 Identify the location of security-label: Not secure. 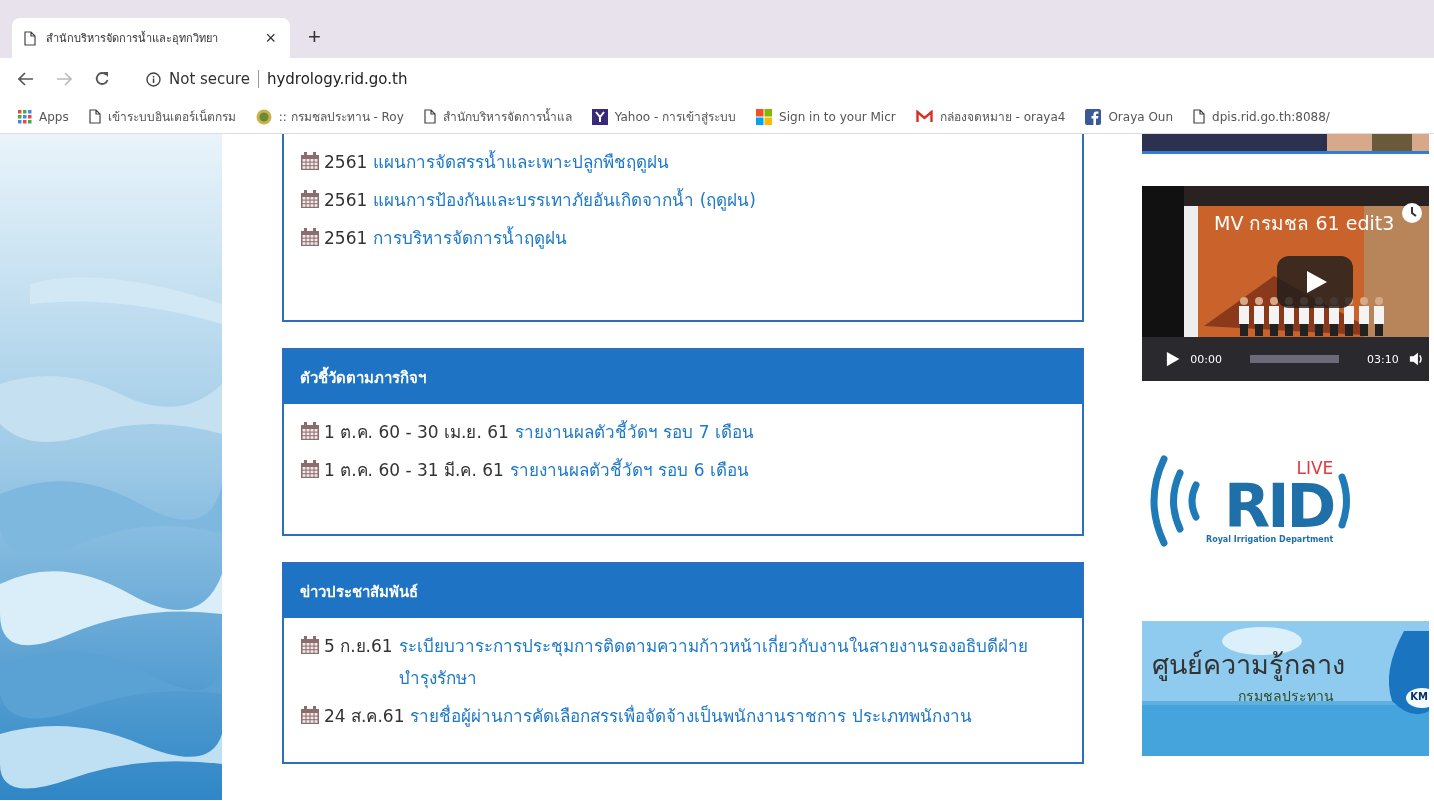
(209, 79).